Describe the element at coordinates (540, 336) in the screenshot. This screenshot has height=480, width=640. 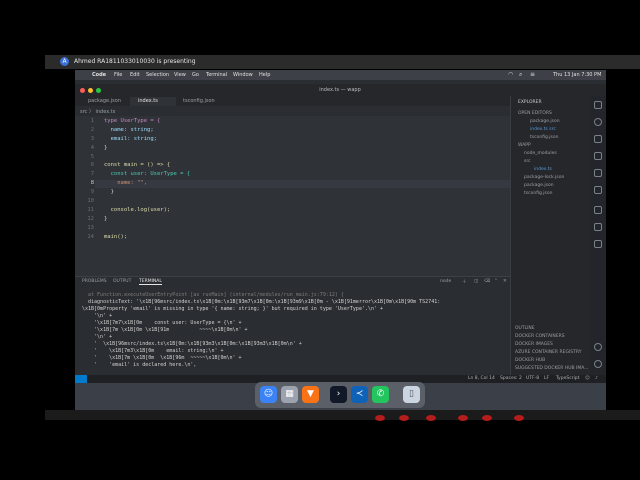
I see `docker-containers-section: DOCKER CONTAINERS` at that location.